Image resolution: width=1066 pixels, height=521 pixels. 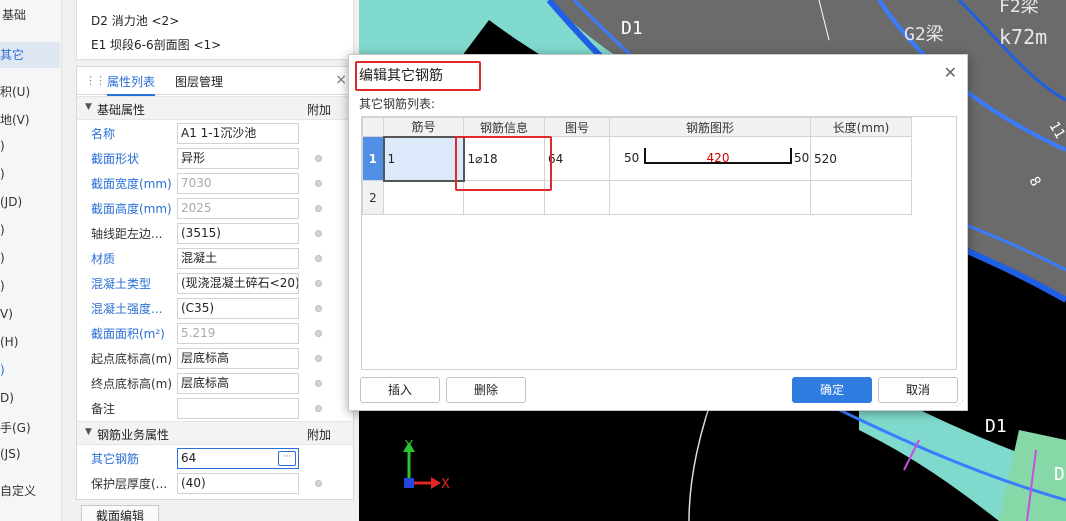 What do you see at coordinates (135, 20) in the screenshot?
I see `tree-item: D2 消力池 <2>` at bounding box center [135, 20].